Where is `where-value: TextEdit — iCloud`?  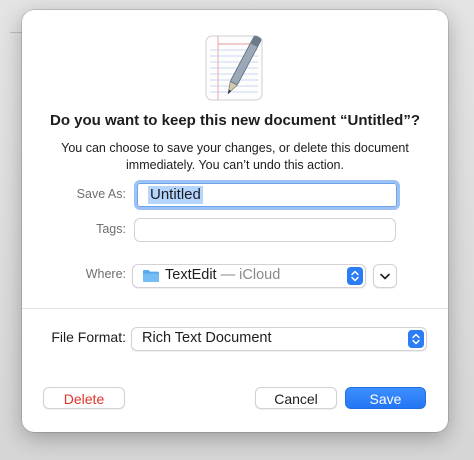
where-value: TextEdit — iCloud is located at coordinates (222, 275).